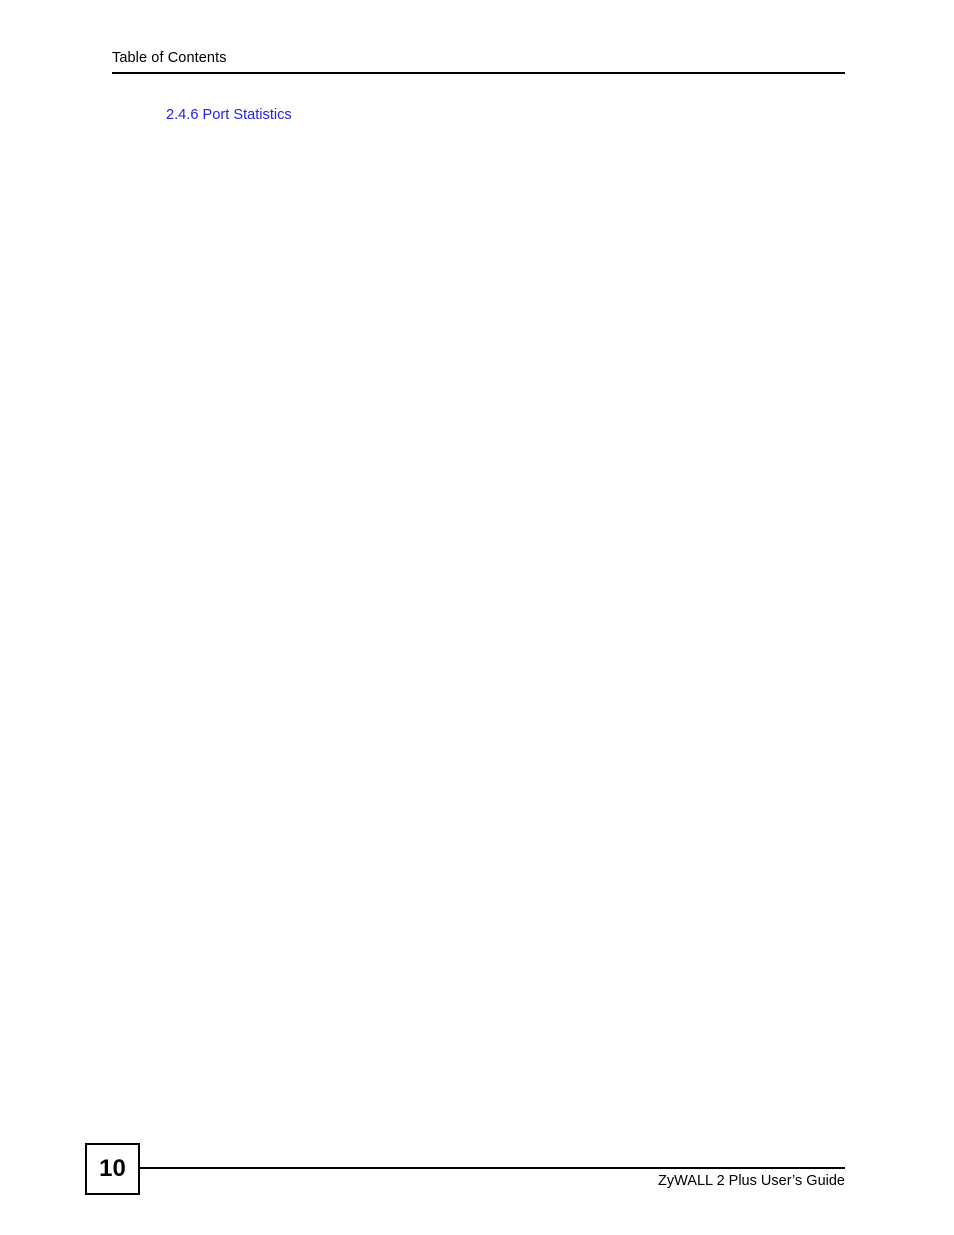 The image size is (954, 1235). Describe the element at coordinates (492, 1168) in the screenshot. I see `footer-divider` at that location.